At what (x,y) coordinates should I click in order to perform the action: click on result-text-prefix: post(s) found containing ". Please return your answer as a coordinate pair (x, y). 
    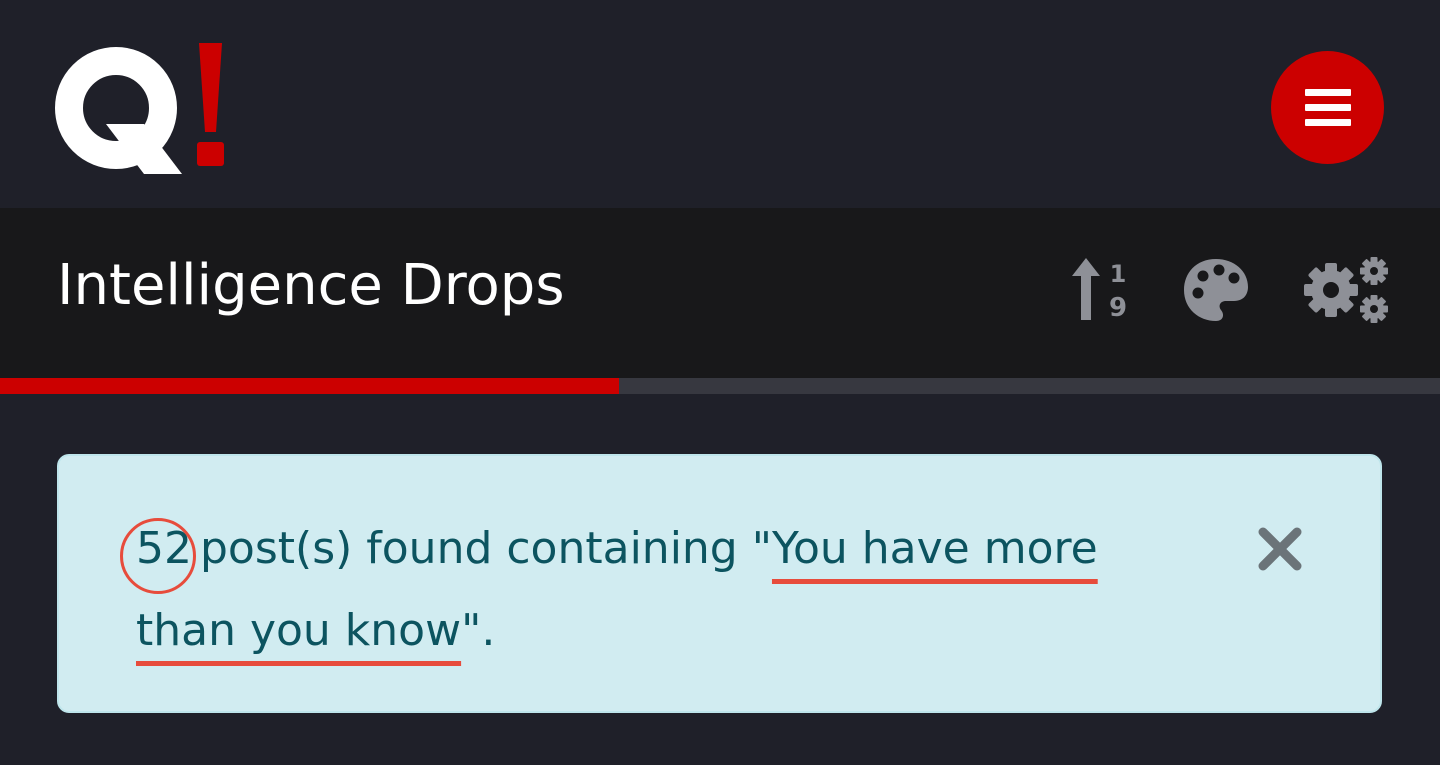
    Looking at the image, I should click on (486, 548).